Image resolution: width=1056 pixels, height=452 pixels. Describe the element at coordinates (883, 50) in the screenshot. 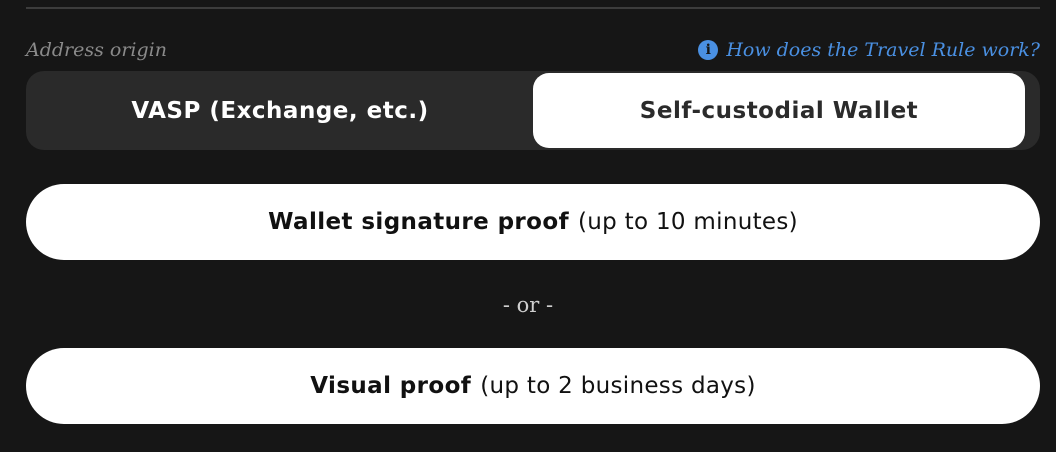

I see `travel-rule-help-text: How does the Travel Rule work?` at that location.